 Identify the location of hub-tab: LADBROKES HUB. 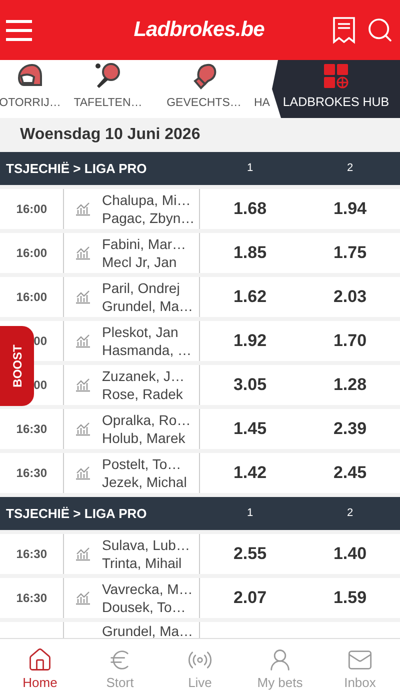
(336, 89).